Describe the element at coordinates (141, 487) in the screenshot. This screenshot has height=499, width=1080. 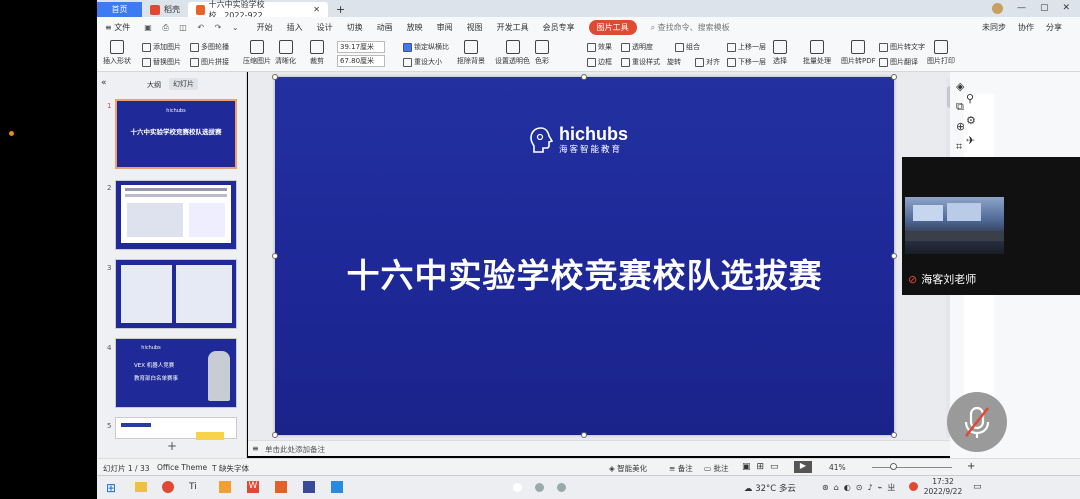
I see `file-explorer-icon` at that location.